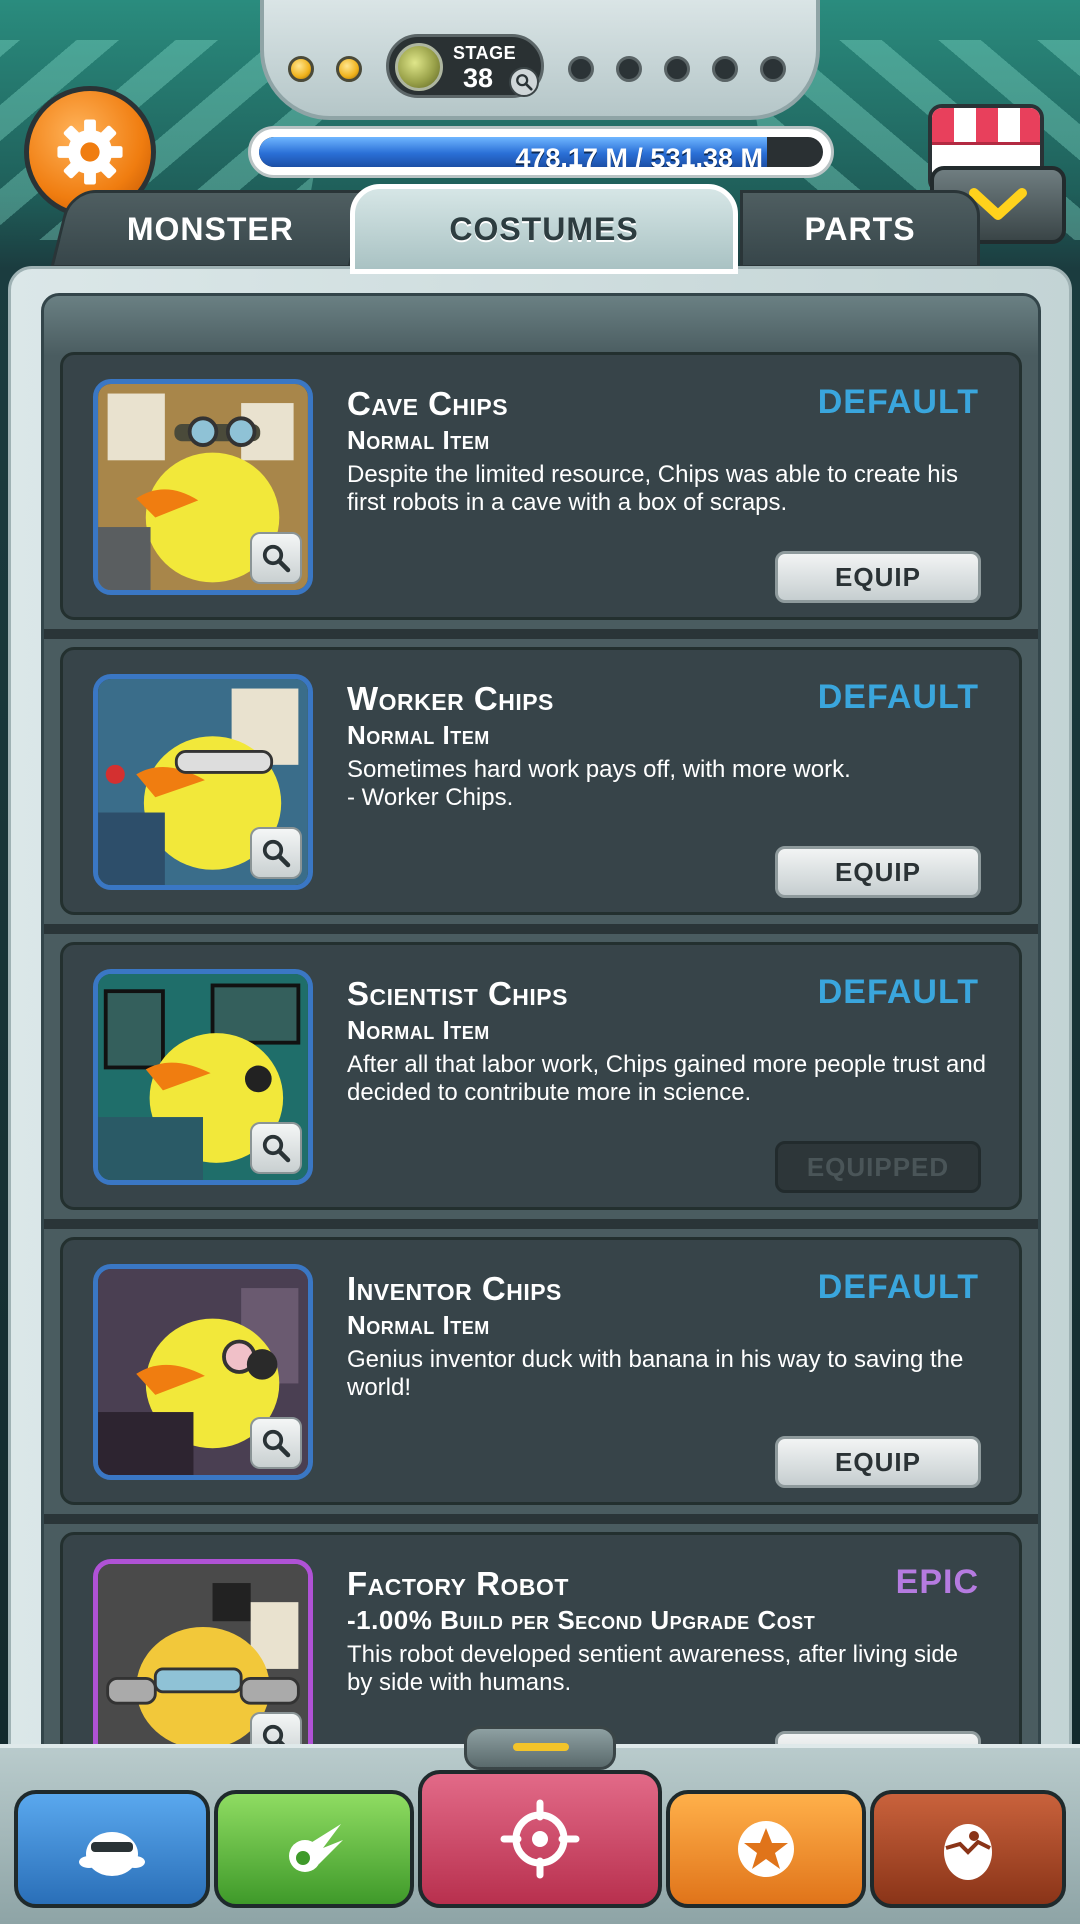  What do you see at coordinates (428, 403) in the screenshot?
I see `costume-name: Cave Chips` at bounding box center [428, 403].